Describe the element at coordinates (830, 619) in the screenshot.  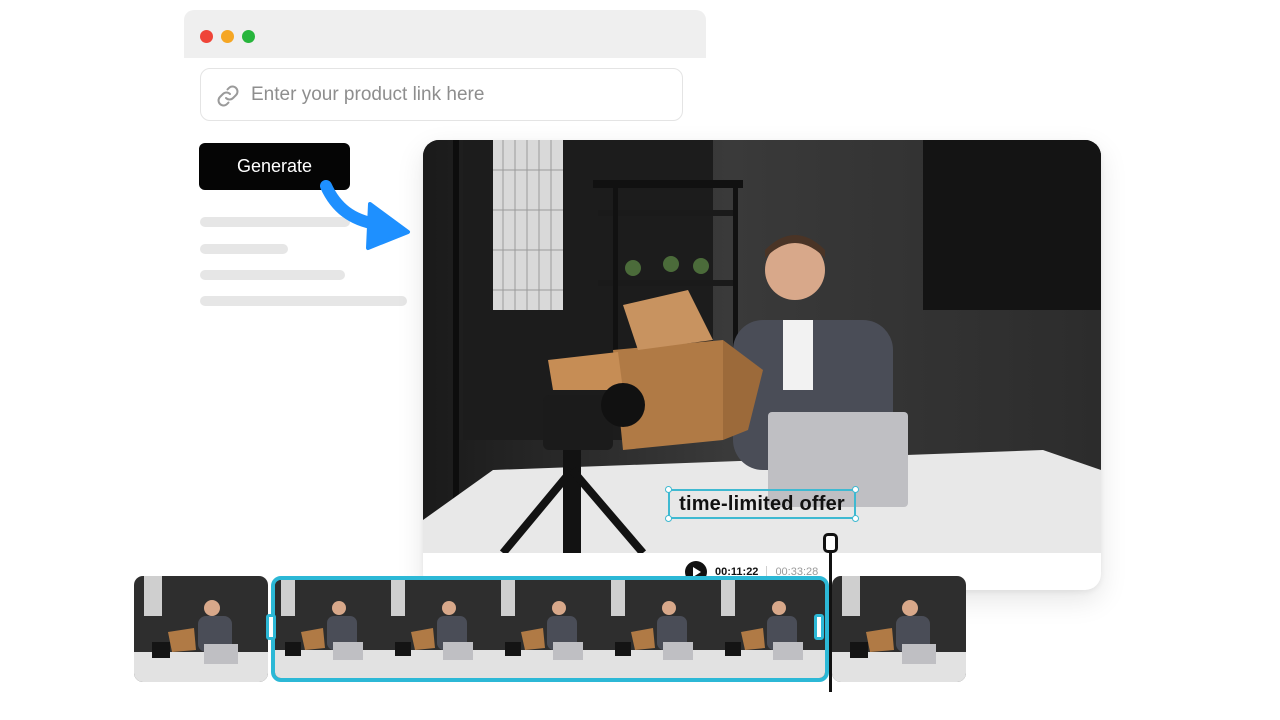
I see `playhead-line` at that location.